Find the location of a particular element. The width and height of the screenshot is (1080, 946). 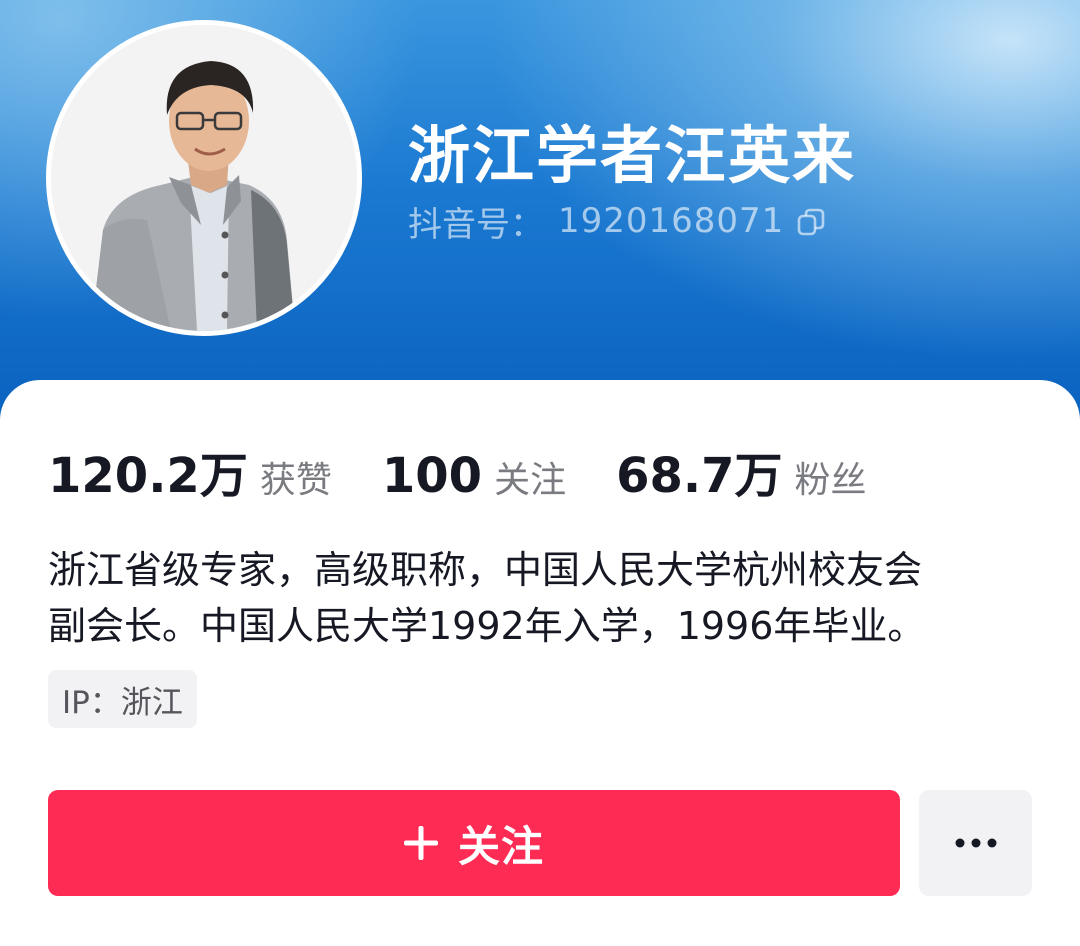

douyin-id-row: 抖音号： 1920168071 is located at coordinates (617, 221).